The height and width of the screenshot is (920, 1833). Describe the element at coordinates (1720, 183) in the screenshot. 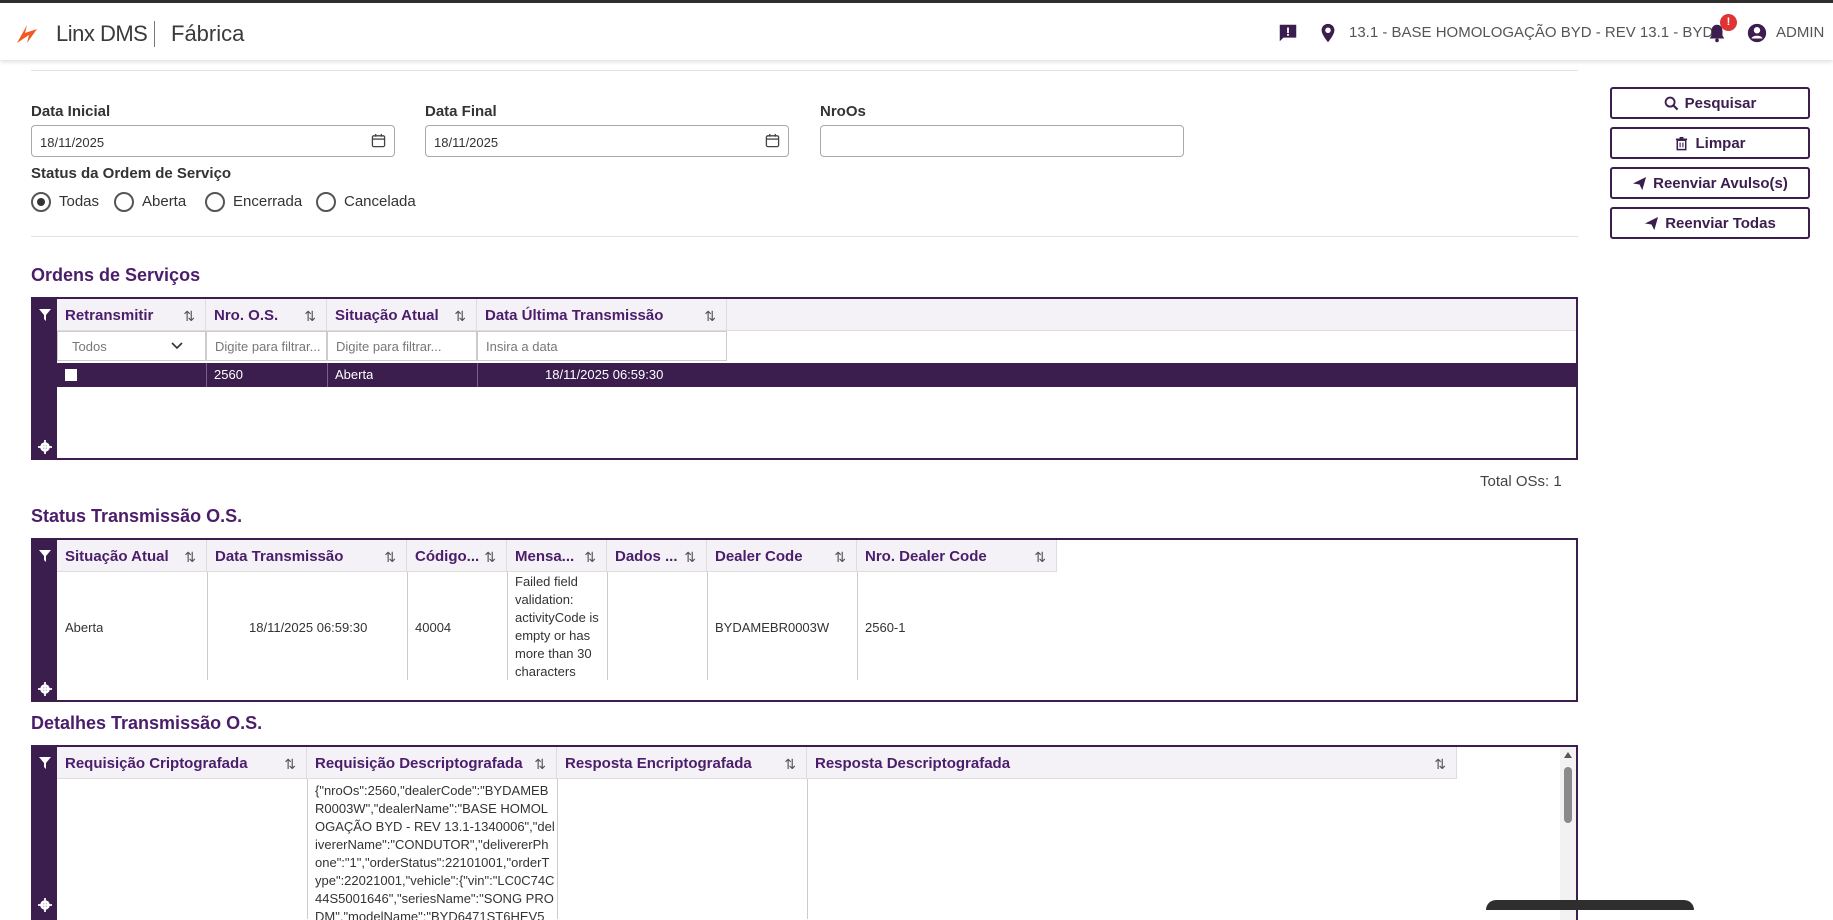

I see `reenviar-avulsos-label: Reenviar Avulso(s)` at that location.